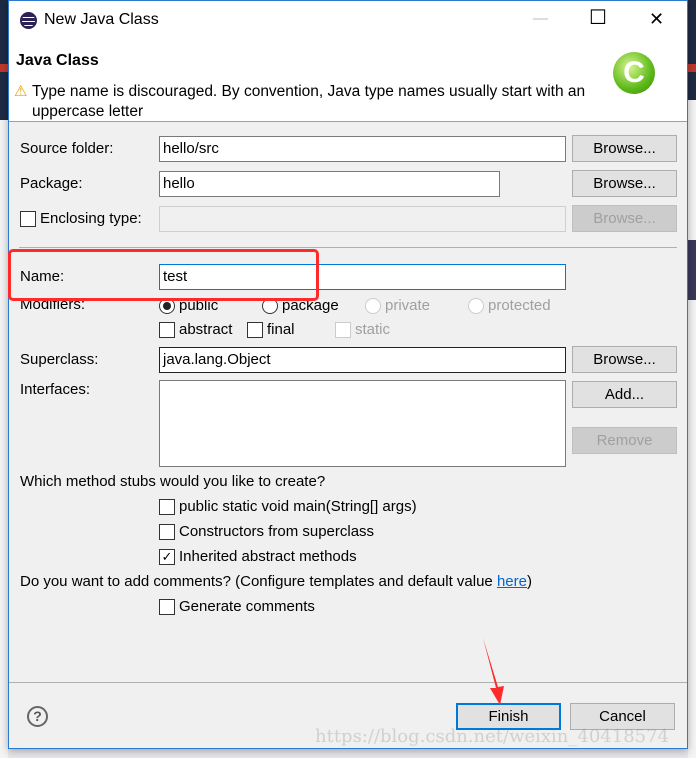 This screenshot has height=758, width=696. What do you see at coordinates (268, 556) in the screenshot?
I see `inherited-methods-label: Inherited abstract methods` at bounding box center [268, 556].